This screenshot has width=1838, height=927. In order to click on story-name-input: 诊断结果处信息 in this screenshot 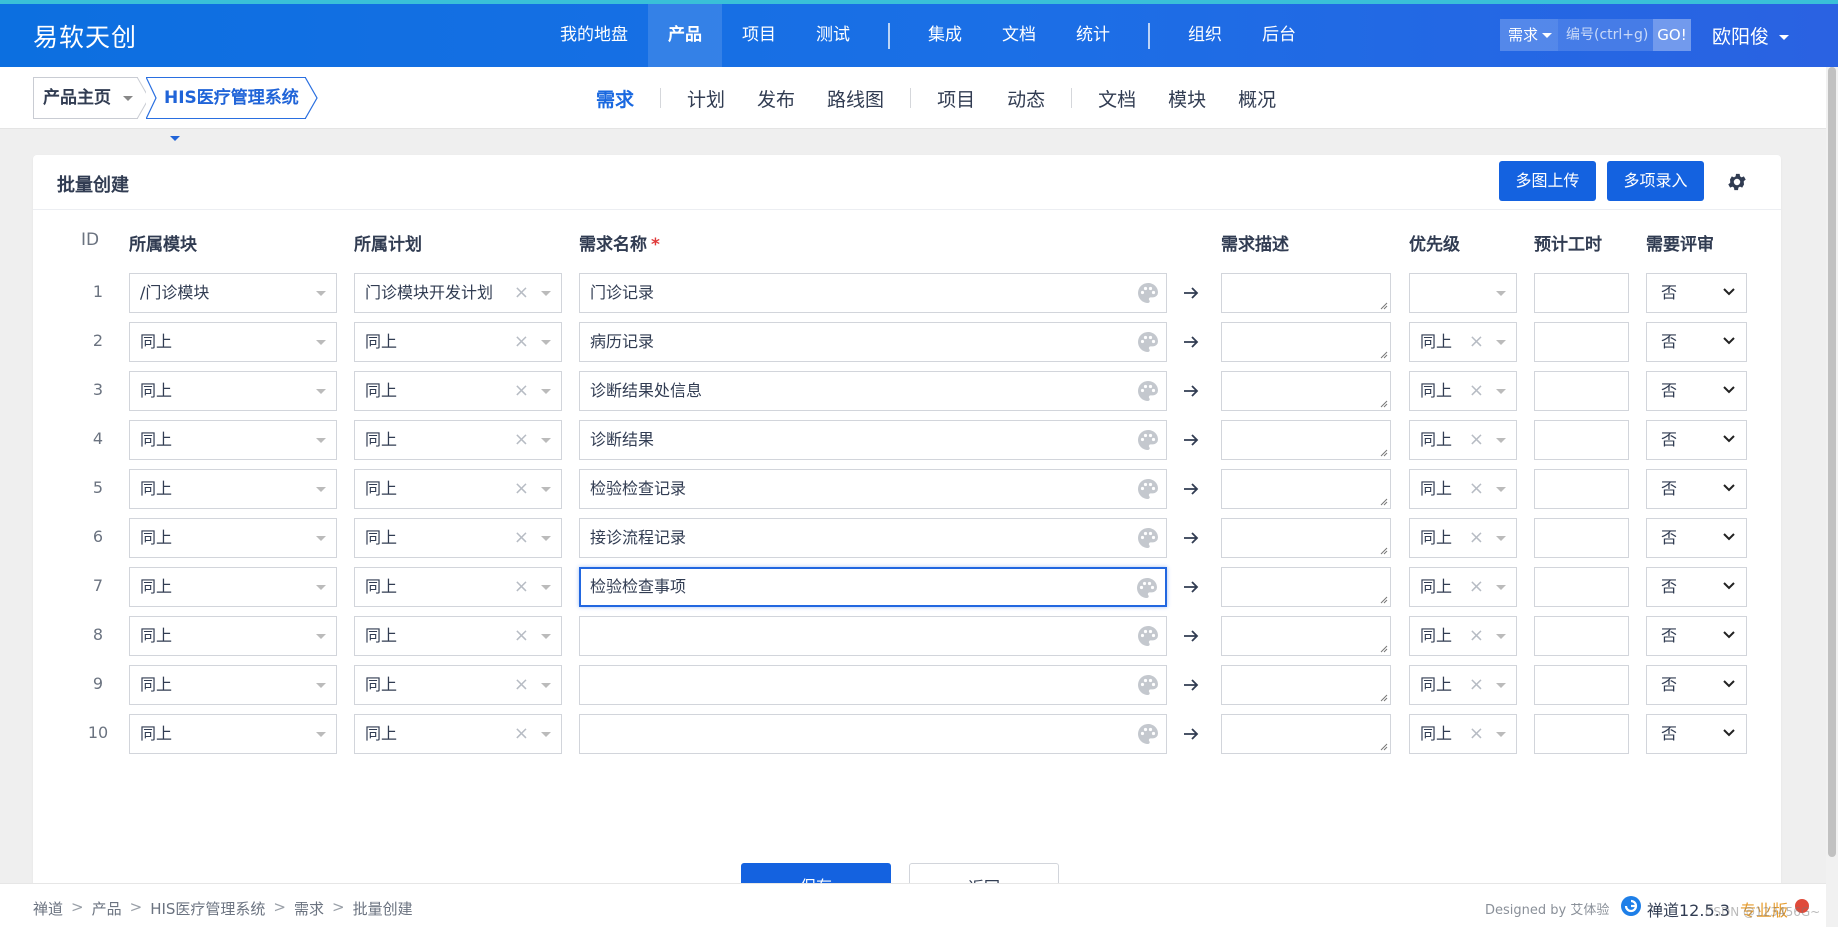, I will do `click(873, 391)`.